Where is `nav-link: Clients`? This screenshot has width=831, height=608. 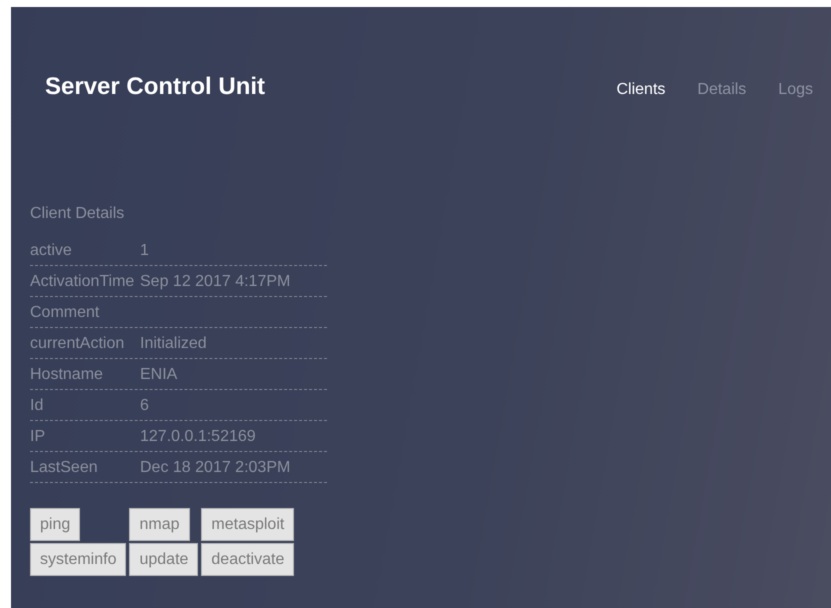
nav-link: Clients is located at coordinates (641, 90).